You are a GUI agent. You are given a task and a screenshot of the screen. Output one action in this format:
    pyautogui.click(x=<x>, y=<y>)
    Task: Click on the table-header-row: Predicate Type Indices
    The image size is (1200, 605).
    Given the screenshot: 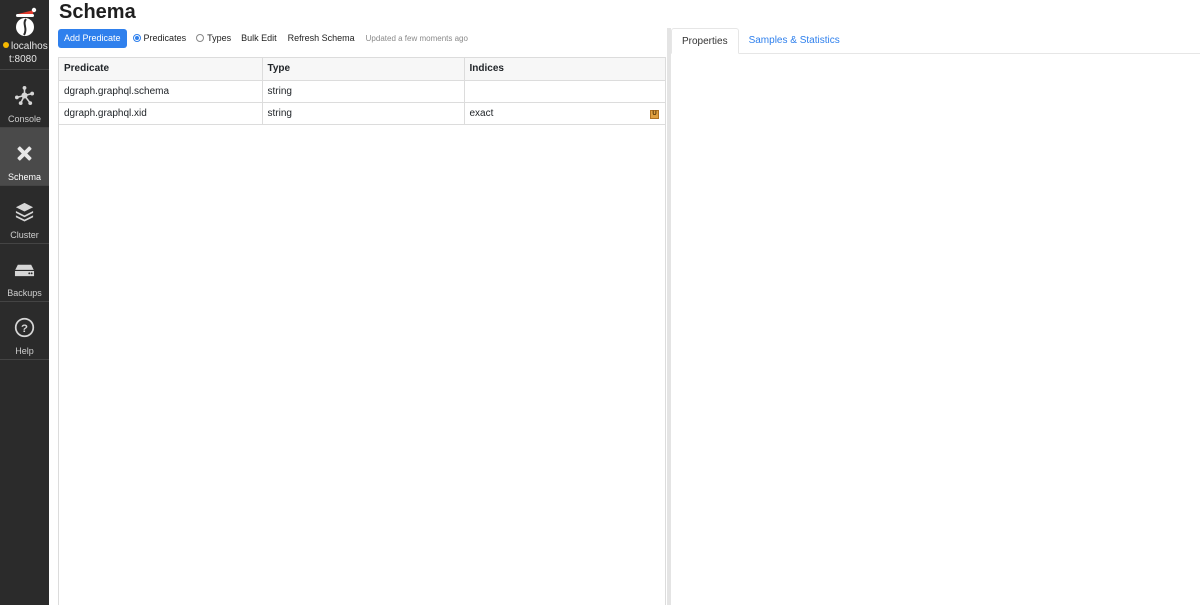 What is the action you would take?
    pyautogui.click(x=362, y=69)
    